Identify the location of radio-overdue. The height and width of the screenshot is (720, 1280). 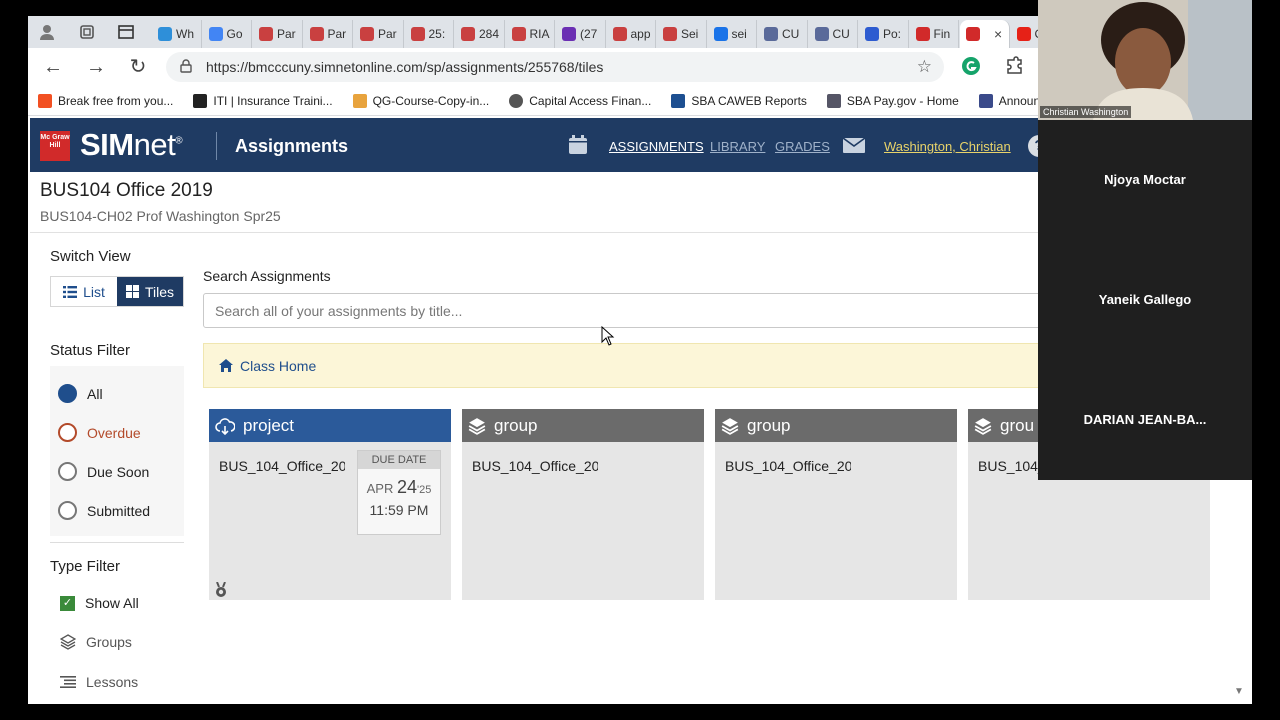
(67, 432).